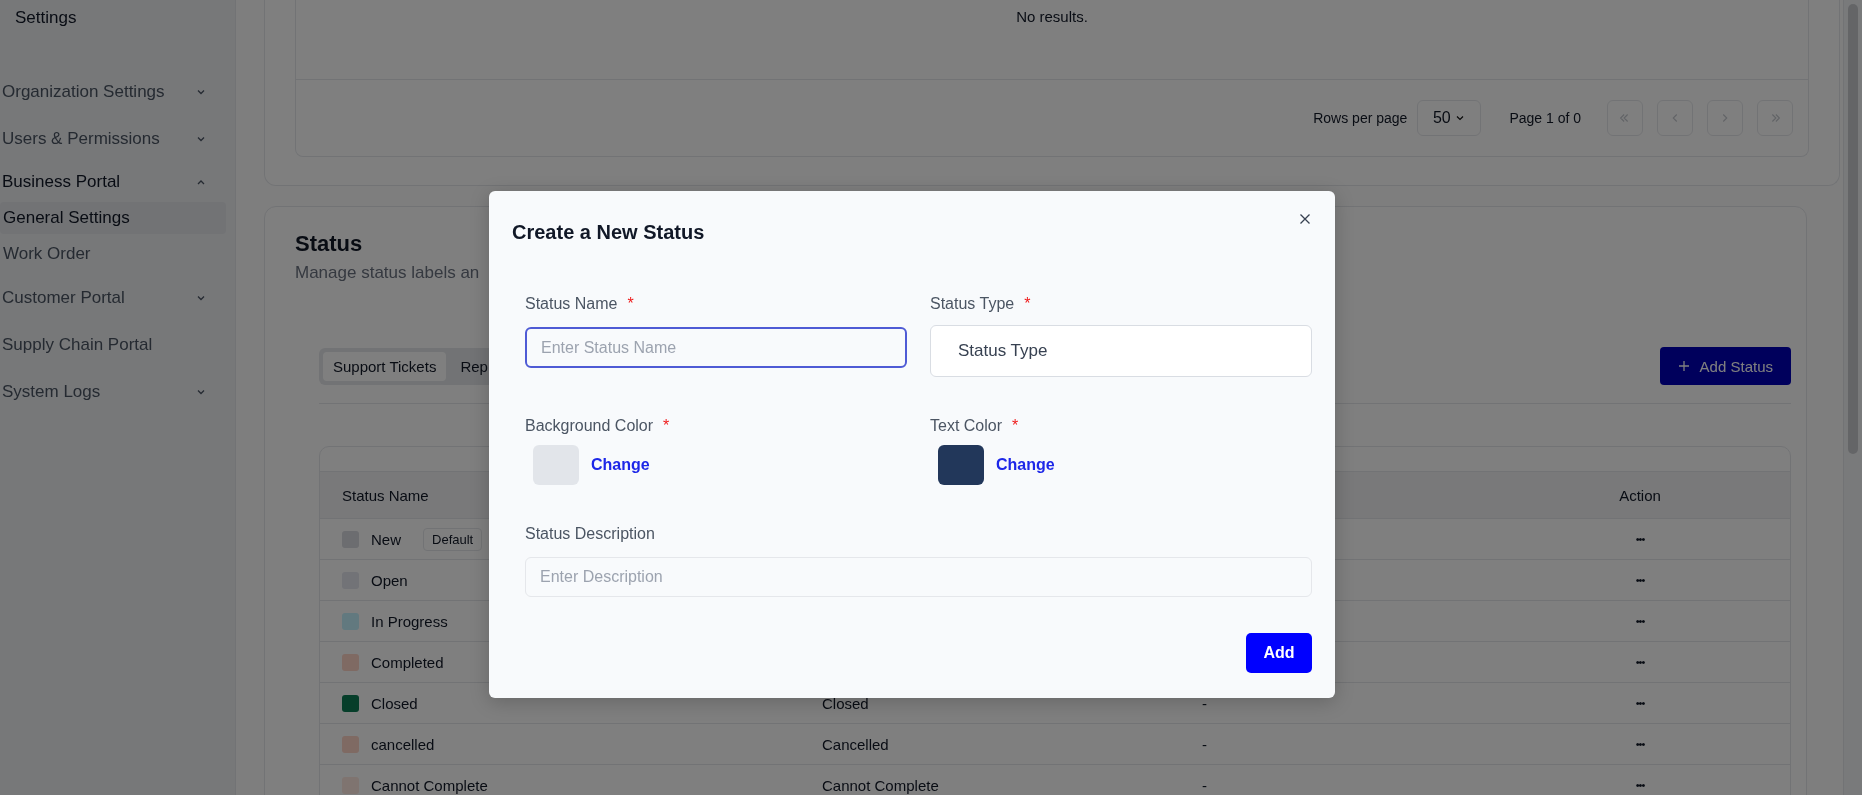 The image size is (1862, 795). What do you see at coordinates (961, 465) in the screenshot?
I see `color-swatch` at bounding box center [961, 465].